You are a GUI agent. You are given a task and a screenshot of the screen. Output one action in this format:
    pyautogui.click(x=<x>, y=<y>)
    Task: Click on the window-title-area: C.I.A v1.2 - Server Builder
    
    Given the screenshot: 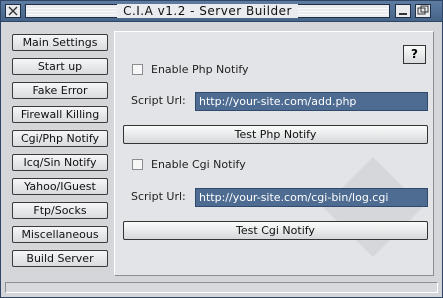 What is the action you would take?
    pyautogui.click(x=207, y=11)
    